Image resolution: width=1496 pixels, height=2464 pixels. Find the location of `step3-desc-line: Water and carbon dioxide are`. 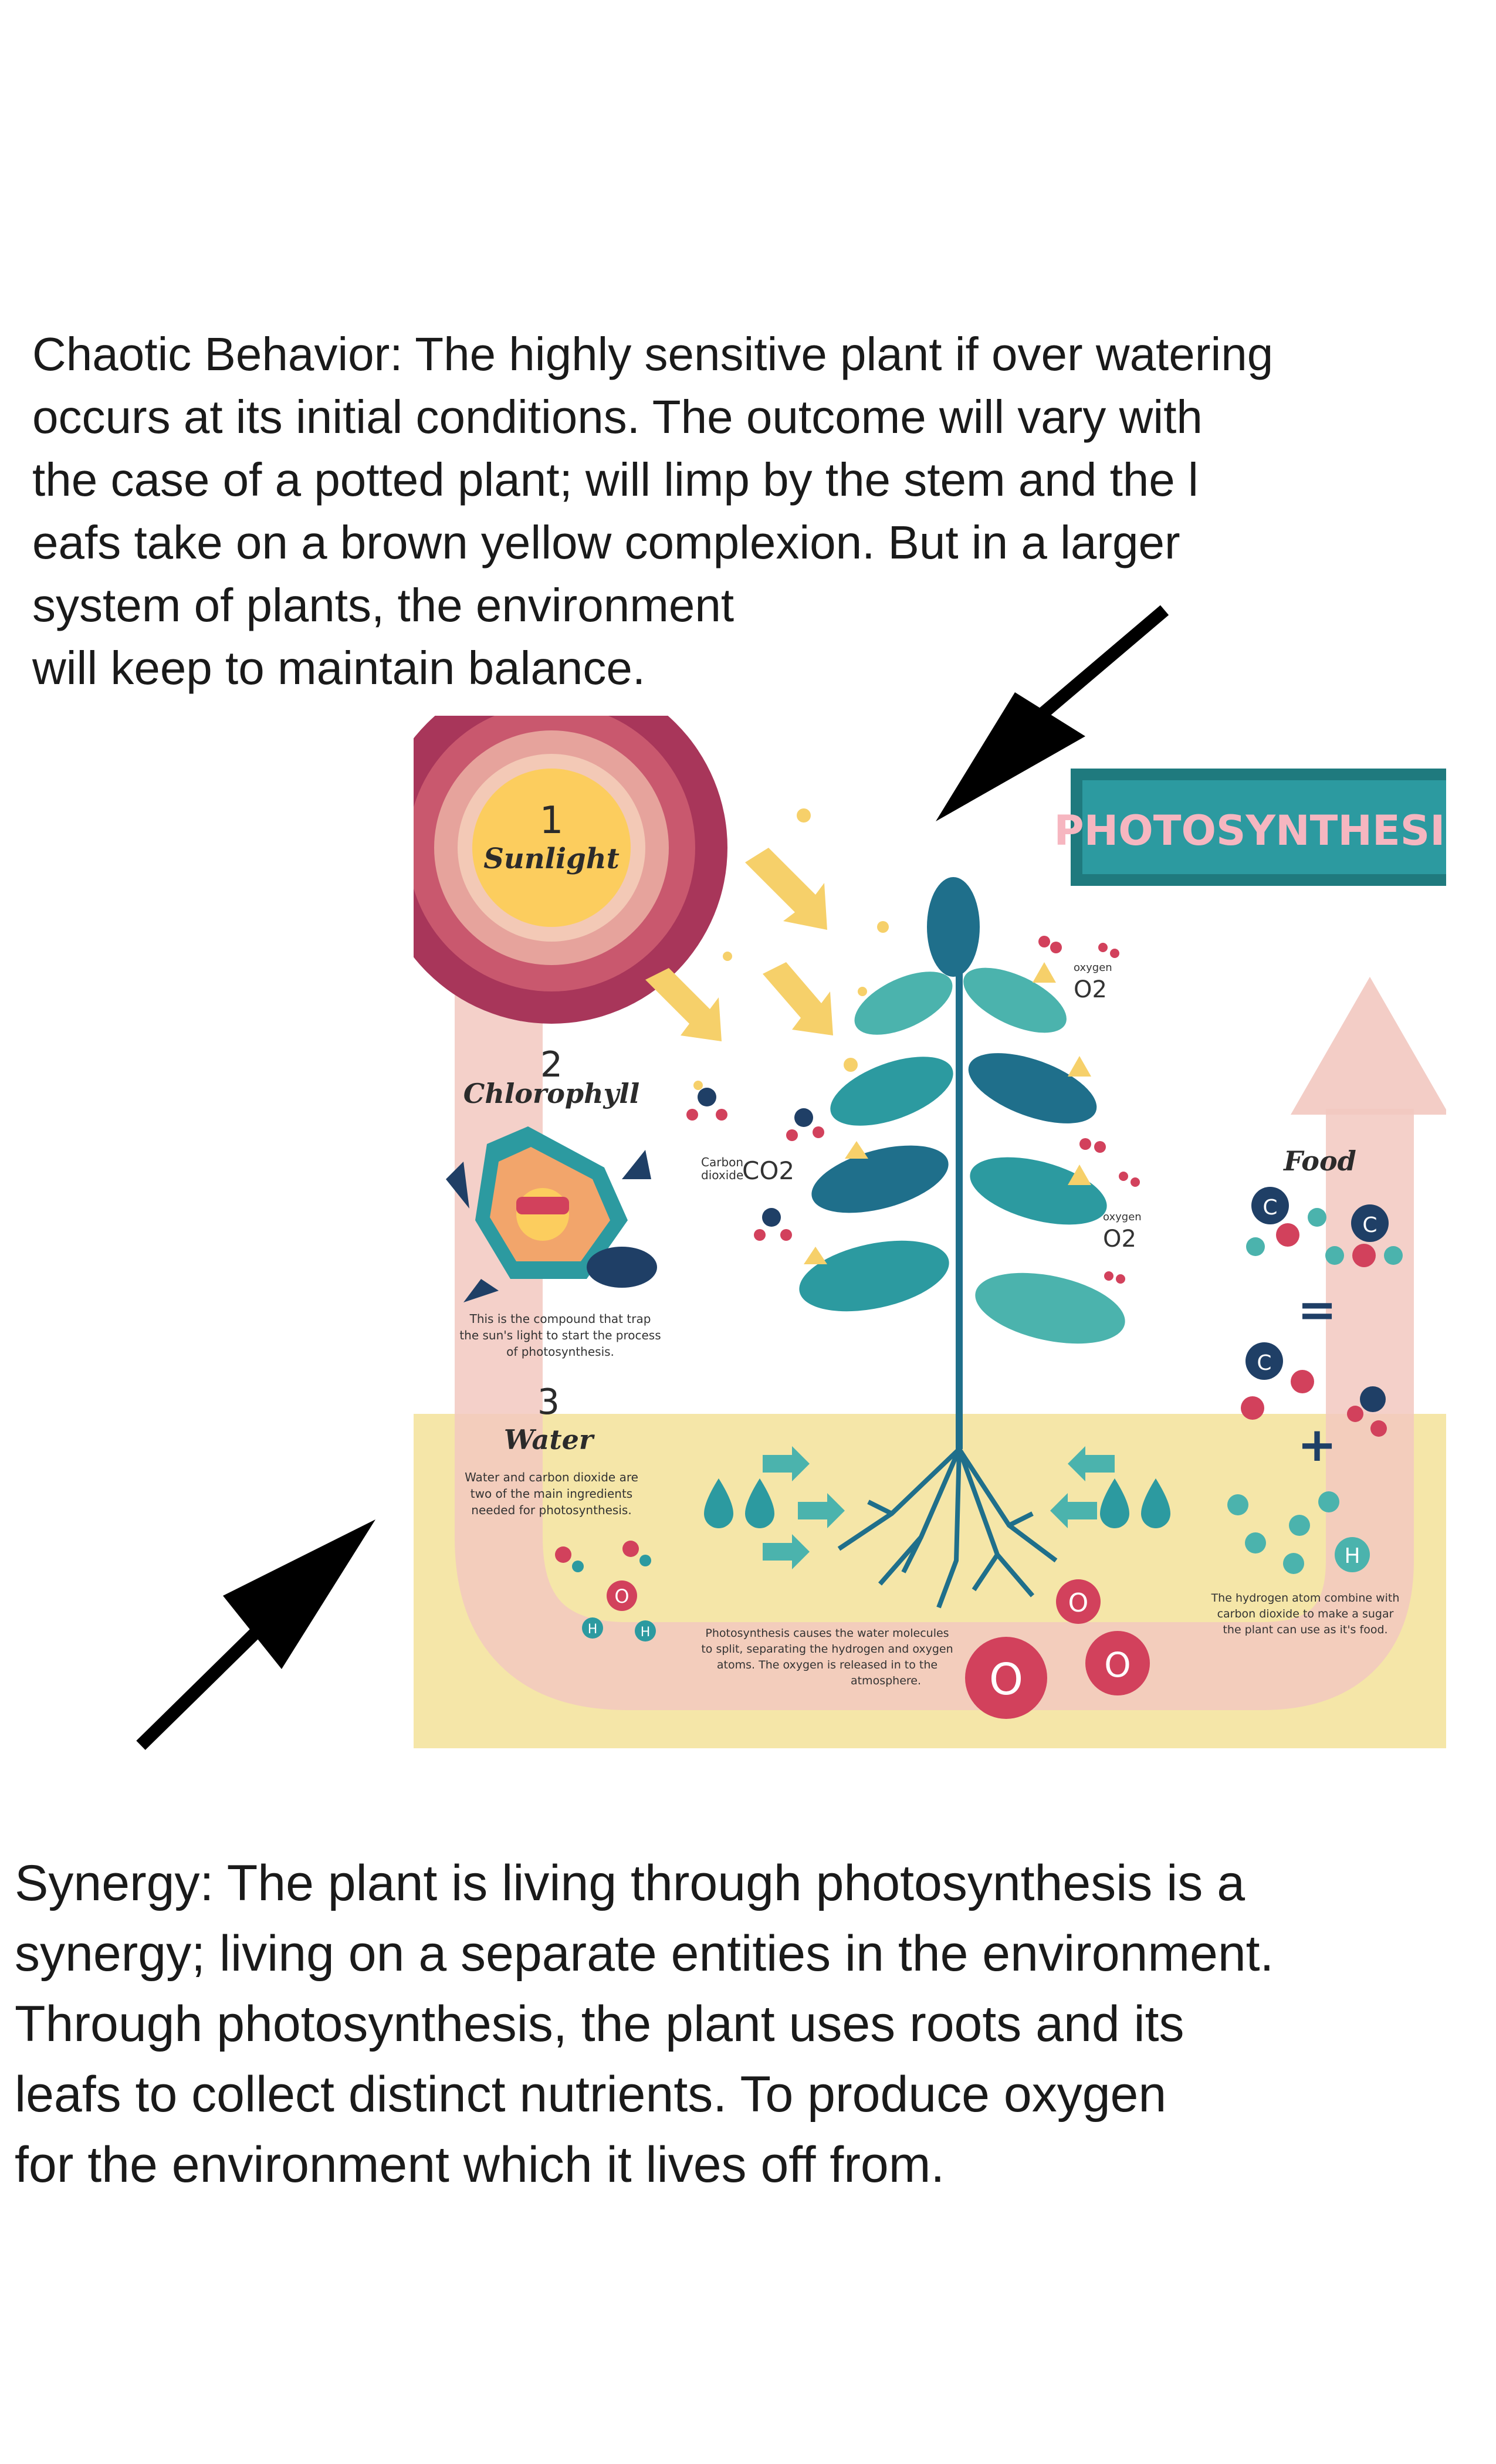

step3-desc-line: Water and carbon dioxide are is located at coordinates (551, 1477).